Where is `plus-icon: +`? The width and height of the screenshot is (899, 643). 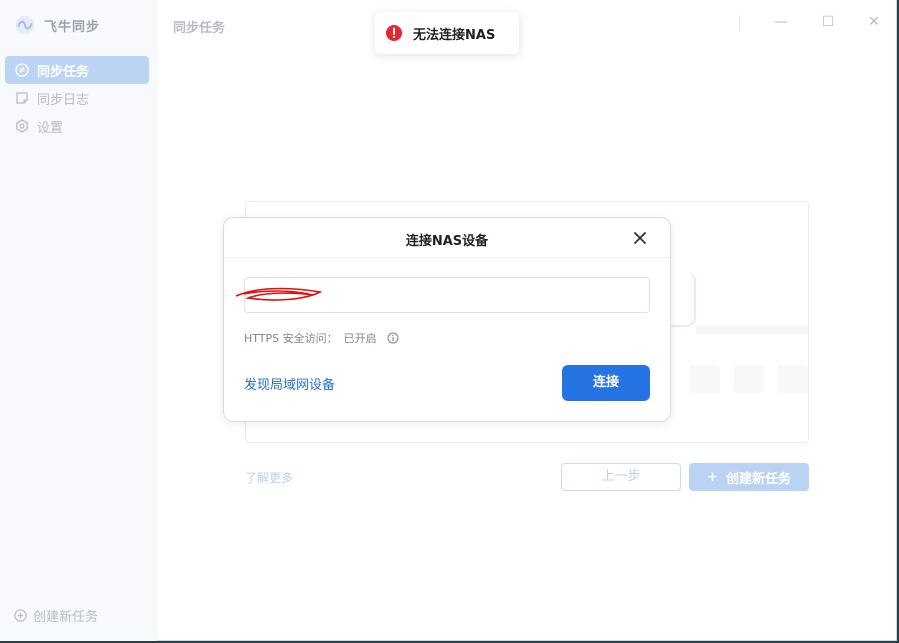
plus-icon: + is located at coordinates (712, 477).